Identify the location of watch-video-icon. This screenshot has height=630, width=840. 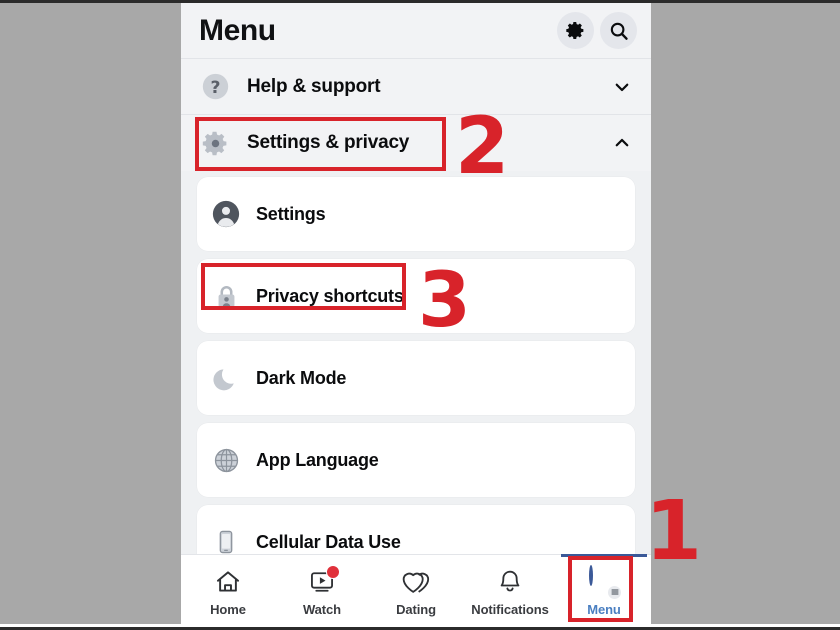
(324, 581).